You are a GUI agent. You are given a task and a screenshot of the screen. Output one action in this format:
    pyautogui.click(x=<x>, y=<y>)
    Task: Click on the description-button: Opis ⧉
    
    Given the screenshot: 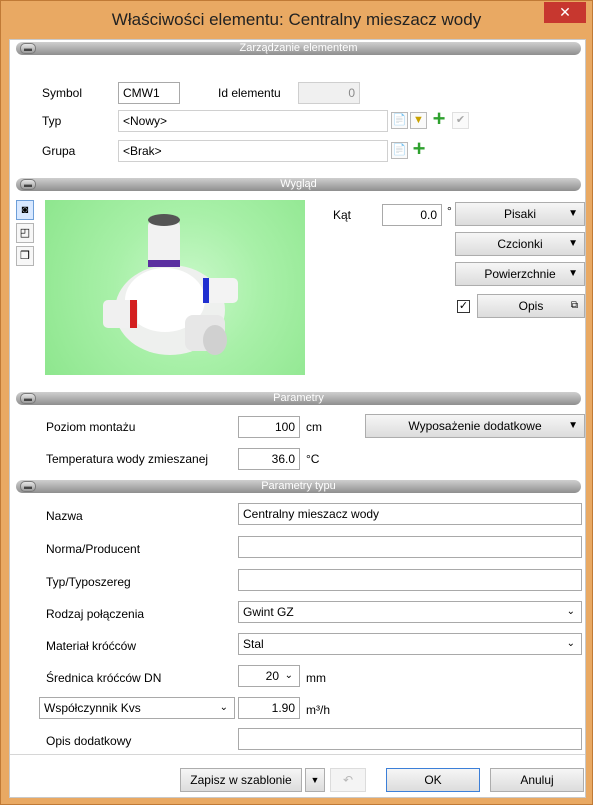 What is the action you would take?
    pyautogui.click(x=531, y=306)
    